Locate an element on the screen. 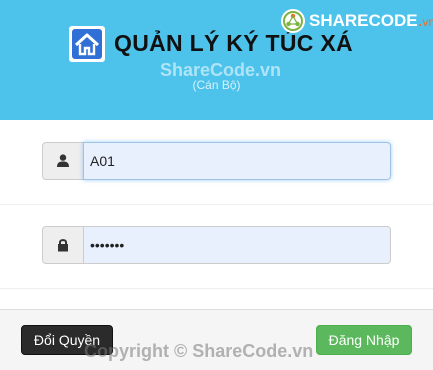  username-addon is located at coordinates (63, 161).